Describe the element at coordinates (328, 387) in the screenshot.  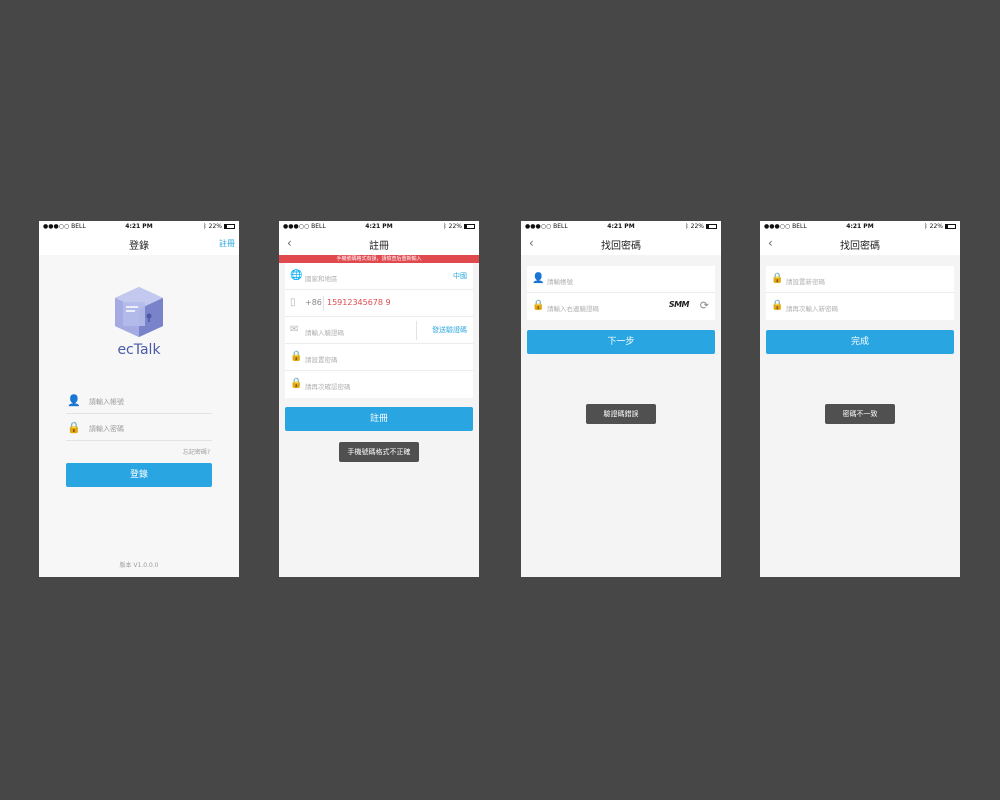
I see `confirm-placeholder: 請再次確認密碼` at that location.